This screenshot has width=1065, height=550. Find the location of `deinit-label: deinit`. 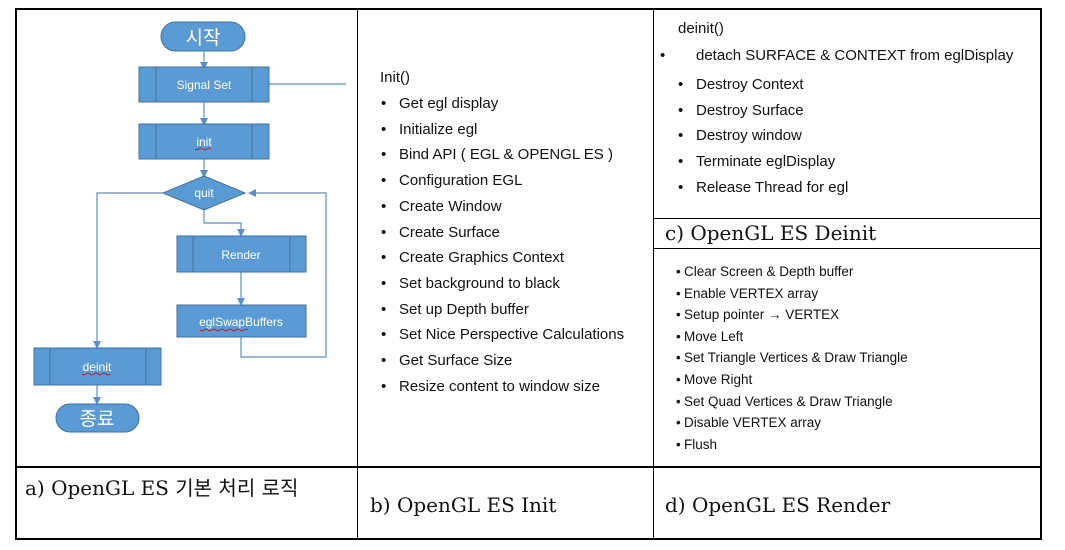

deinit-label: deinit is located at coordinates (97, 367).